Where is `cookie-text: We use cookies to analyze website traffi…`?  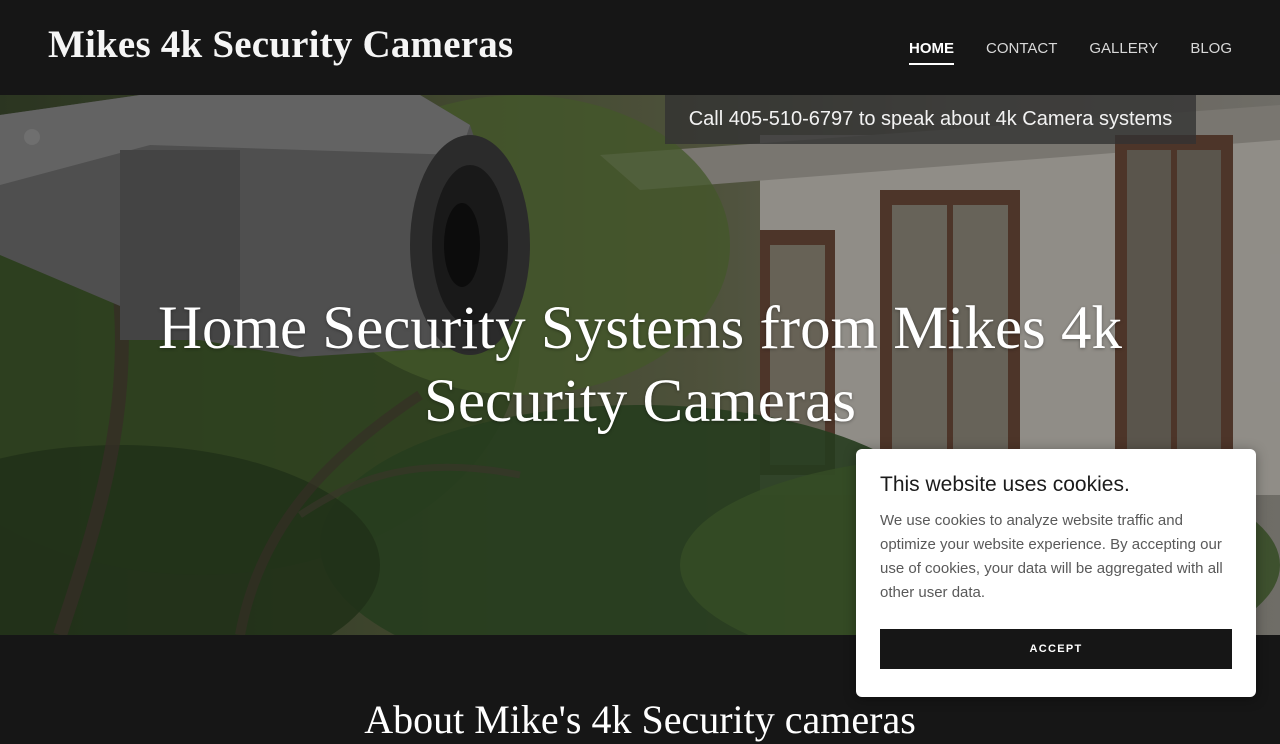
cookie-text: We use cookies to analyze website traffi… is located at coordinates (1051, 556).